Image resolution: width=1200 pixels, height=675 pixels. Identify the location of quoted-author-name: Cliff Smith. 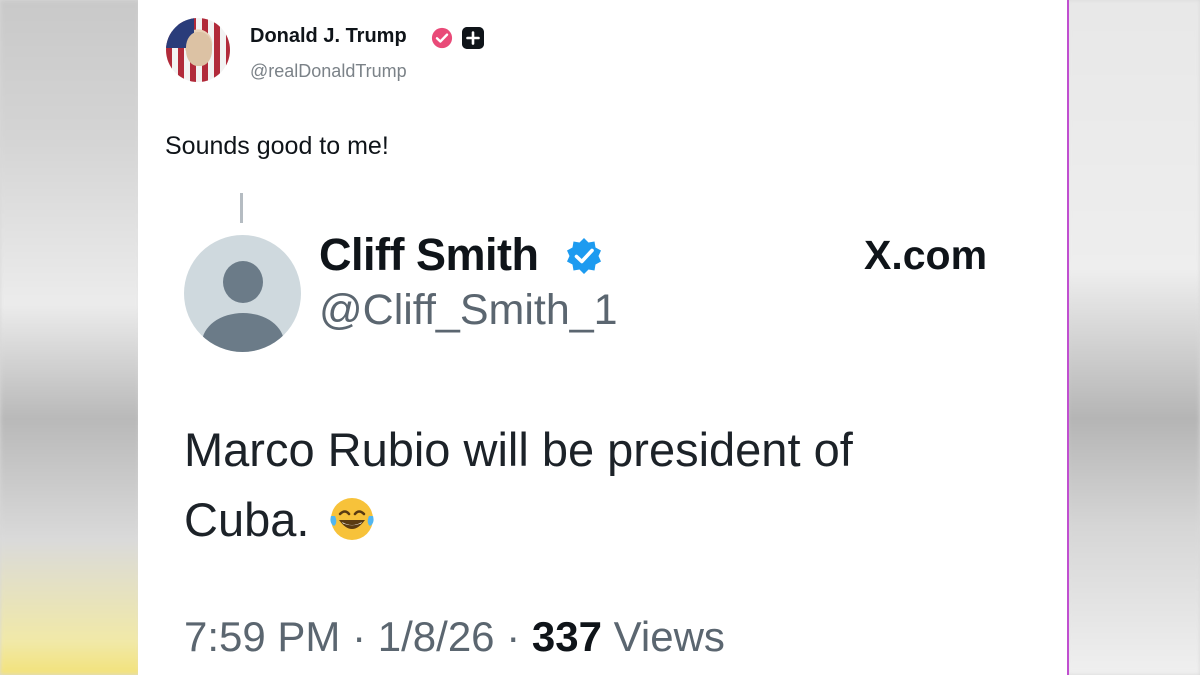
(429, 255).